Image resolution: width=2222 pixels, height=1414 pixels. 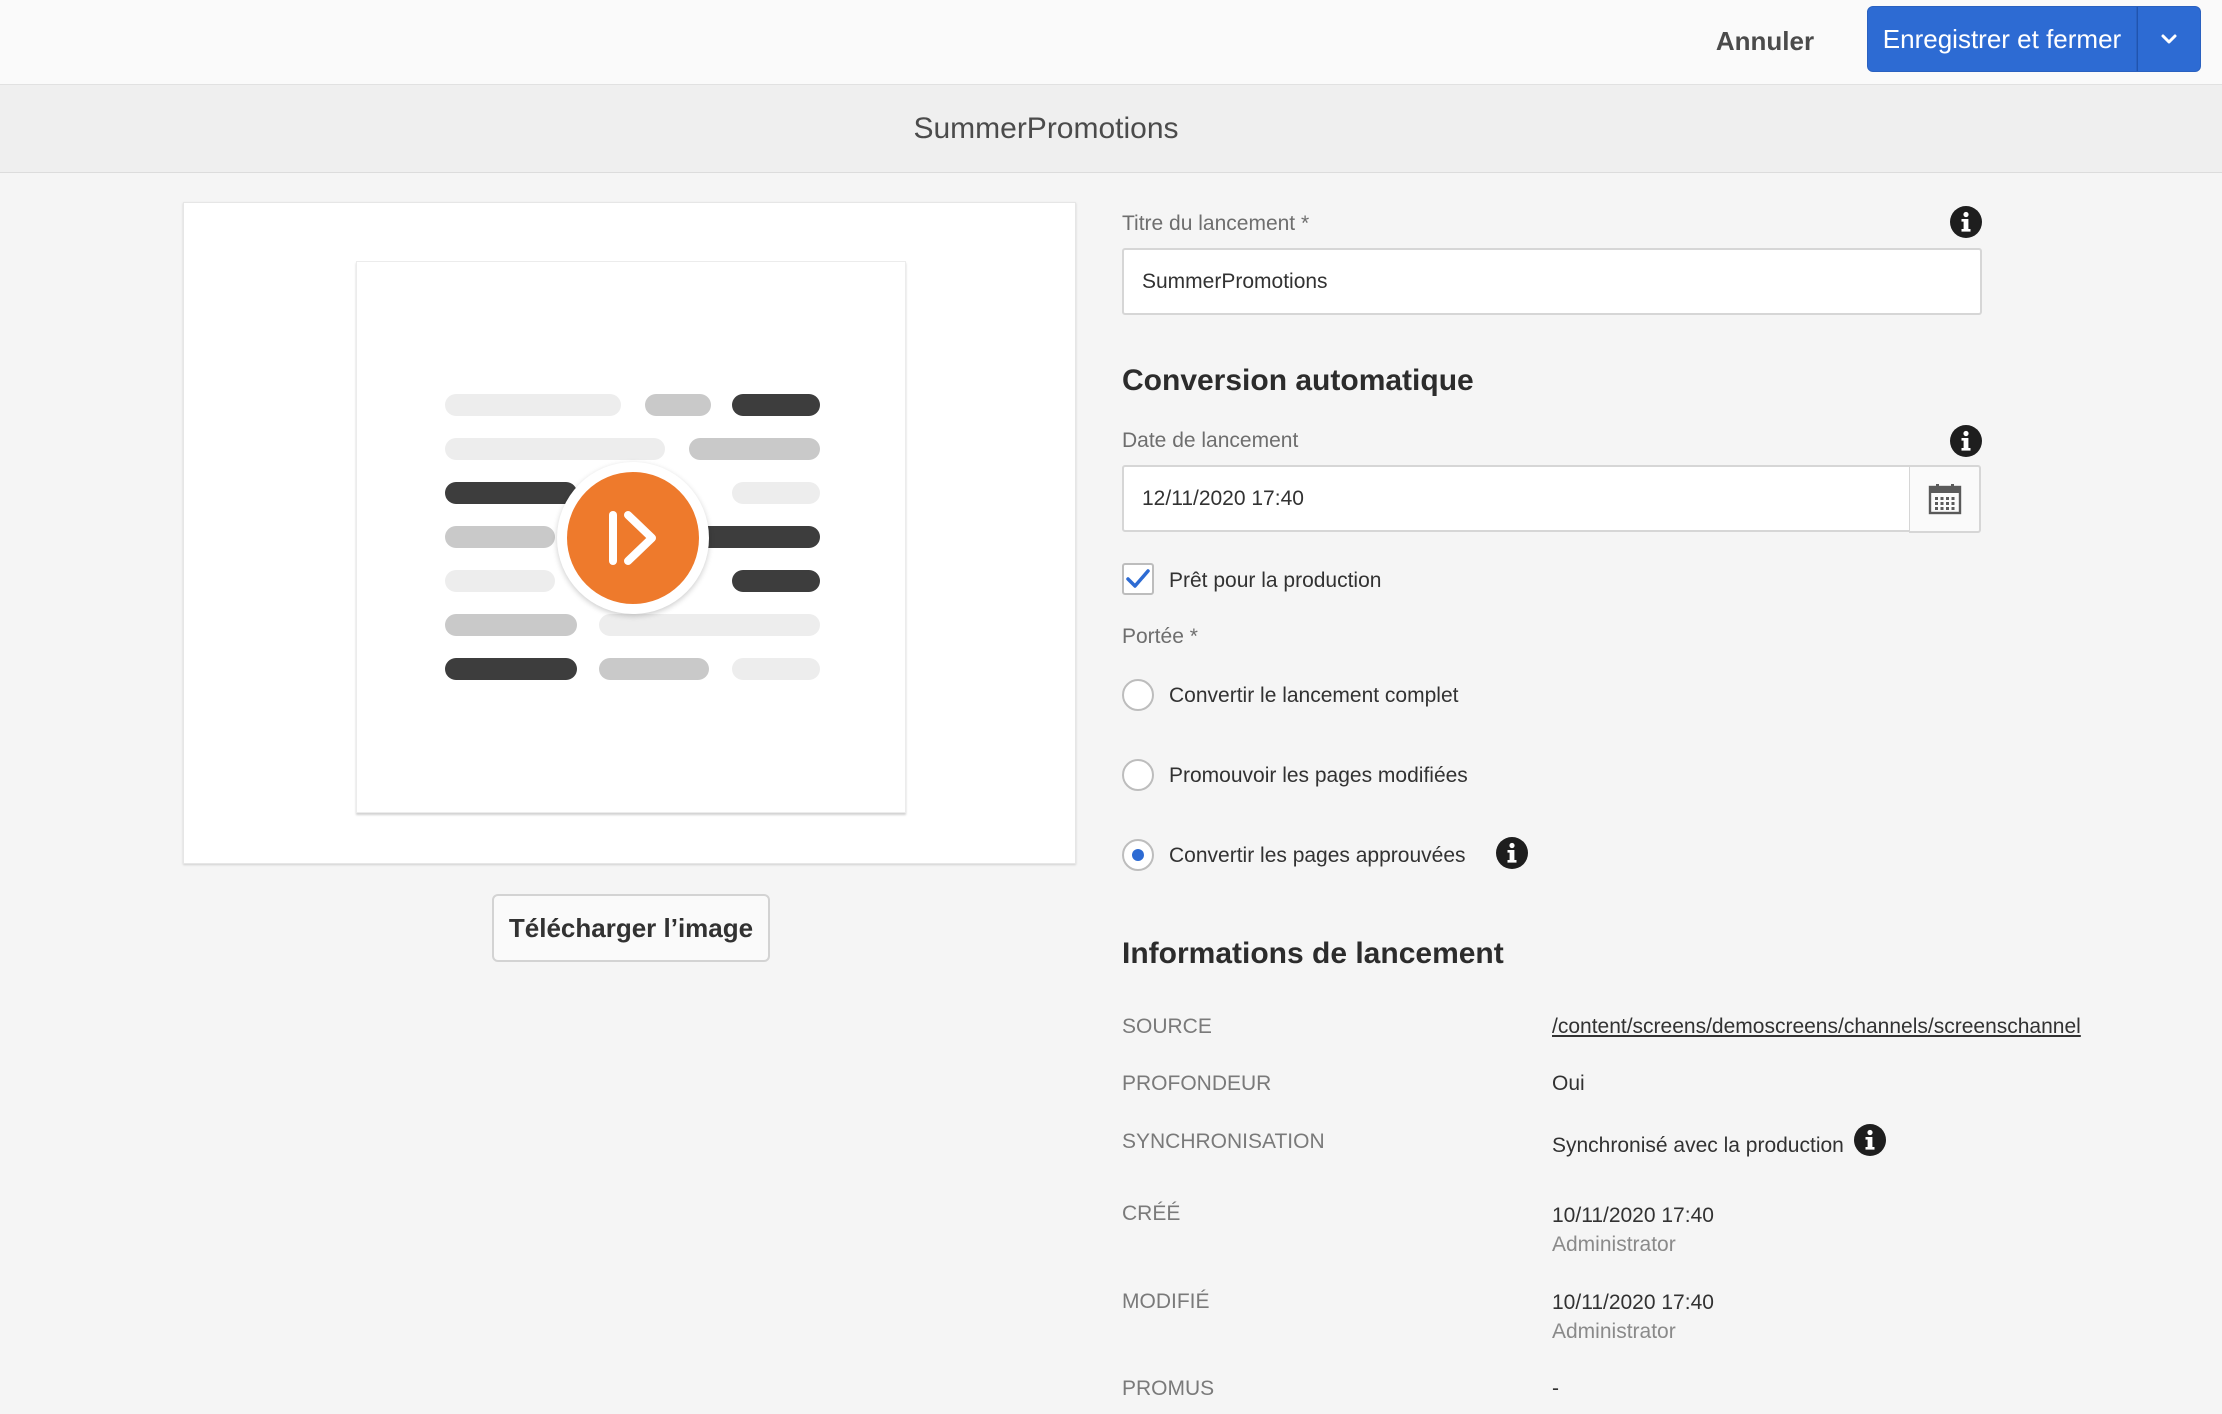 What do you see at coordinates (1555, 1388) in the screenshot?
I see `promoted-value: -` at bounding box center [1555, 1388].